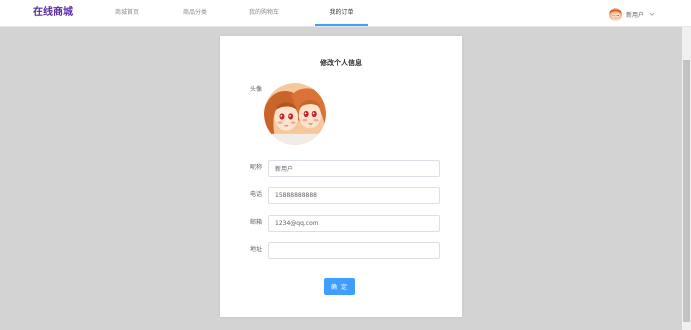  What do you see at coordinates (264, 13) in the screenshot?
I see `nav-item-cart: 我的购物车` at bounding box center [264, 13].